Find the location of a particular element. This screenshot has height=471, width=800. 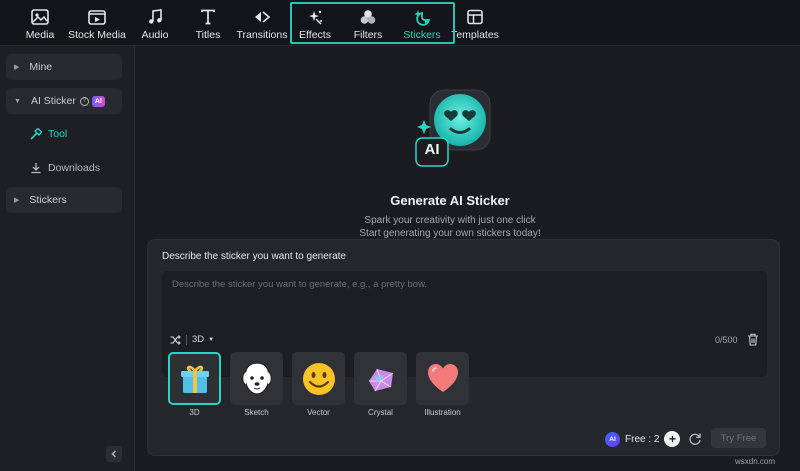

style-option-label: Sketch is located at coordinates (256, 412).